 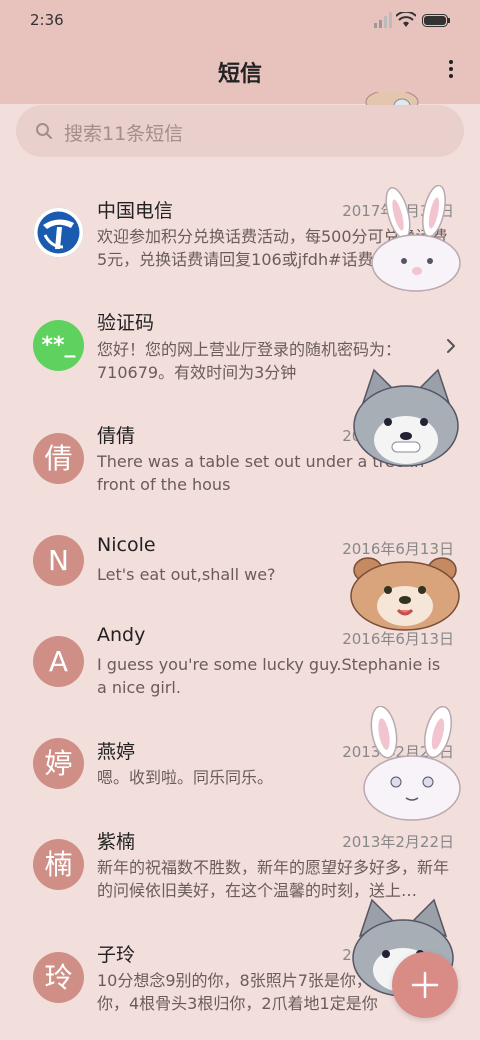 I want to click on search-placeholder: 搜索11条短信, so click(x=124, y=134).